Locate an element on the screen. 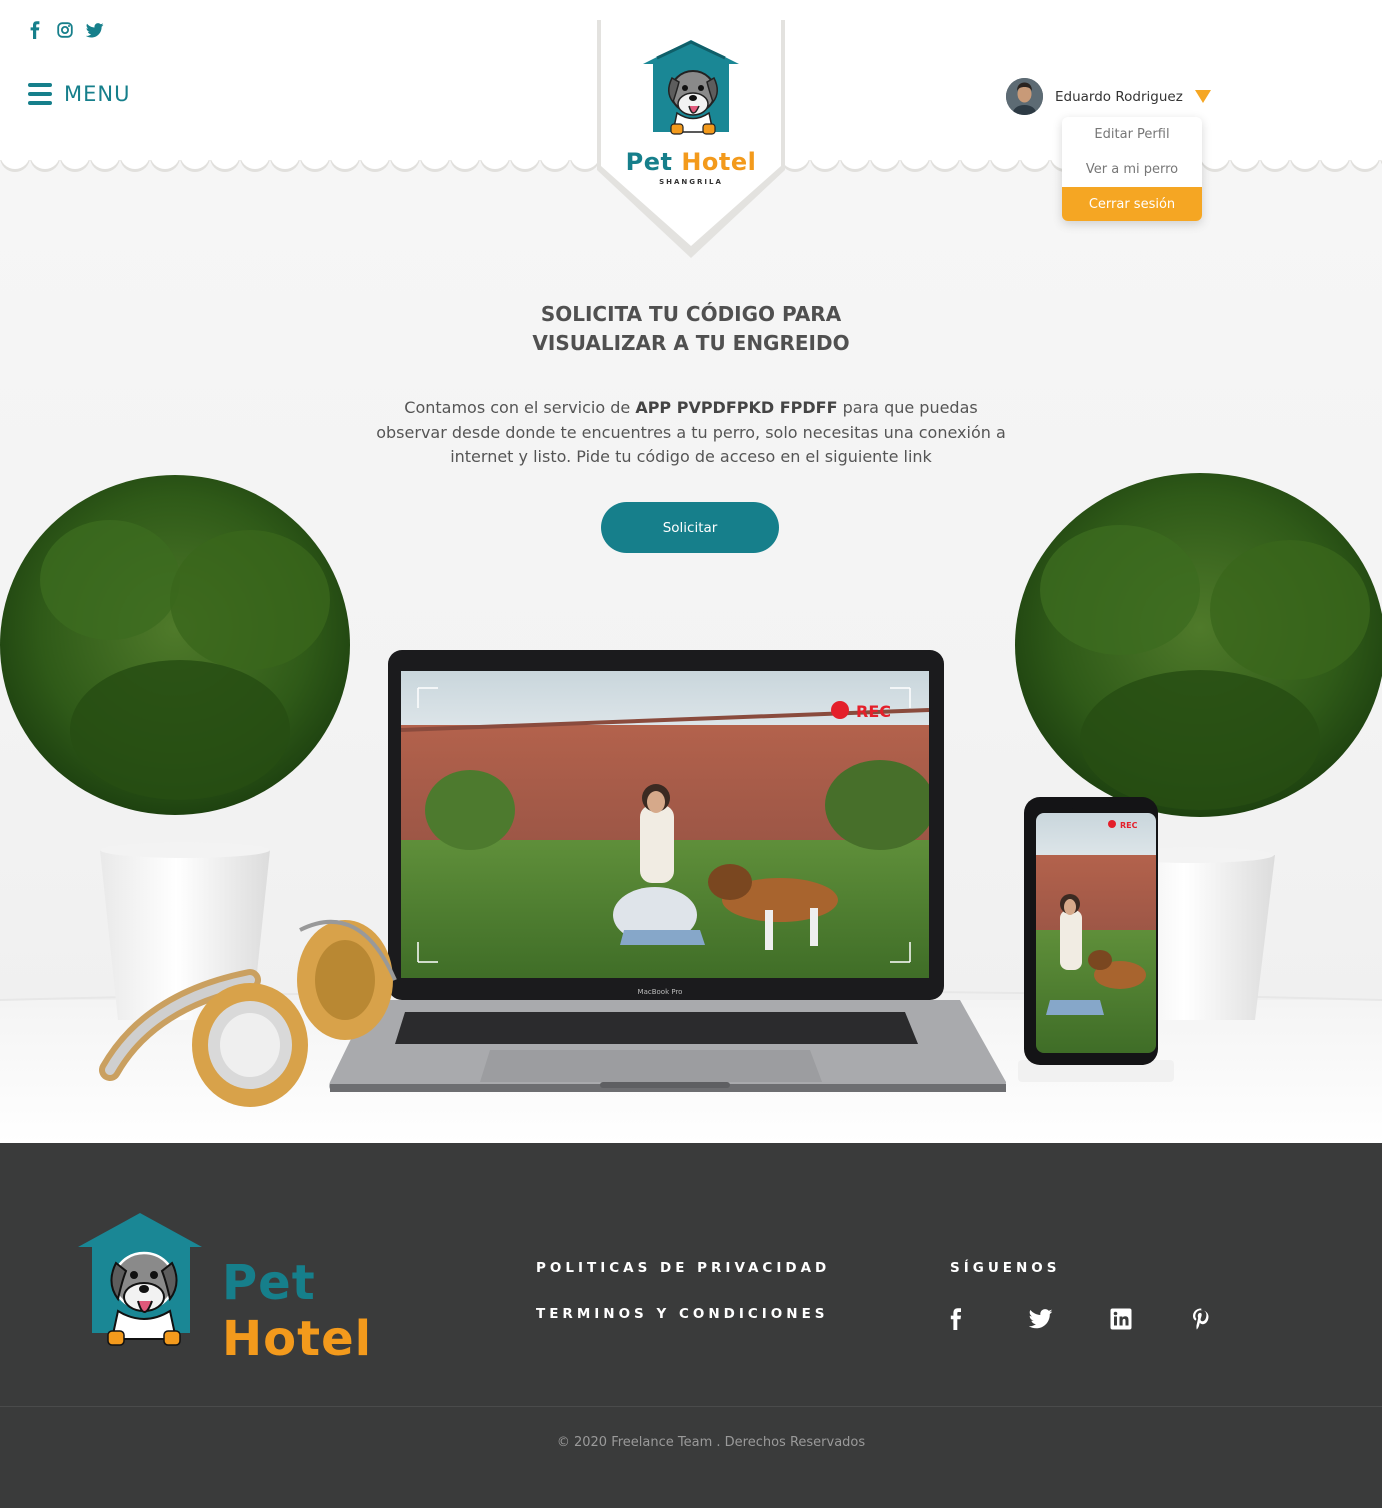 This screenshot has width=1382, height=1508. link-politicas-privacidad: POLITICAS DE PRIVACIDAD is located at coordinates (683, 1268).